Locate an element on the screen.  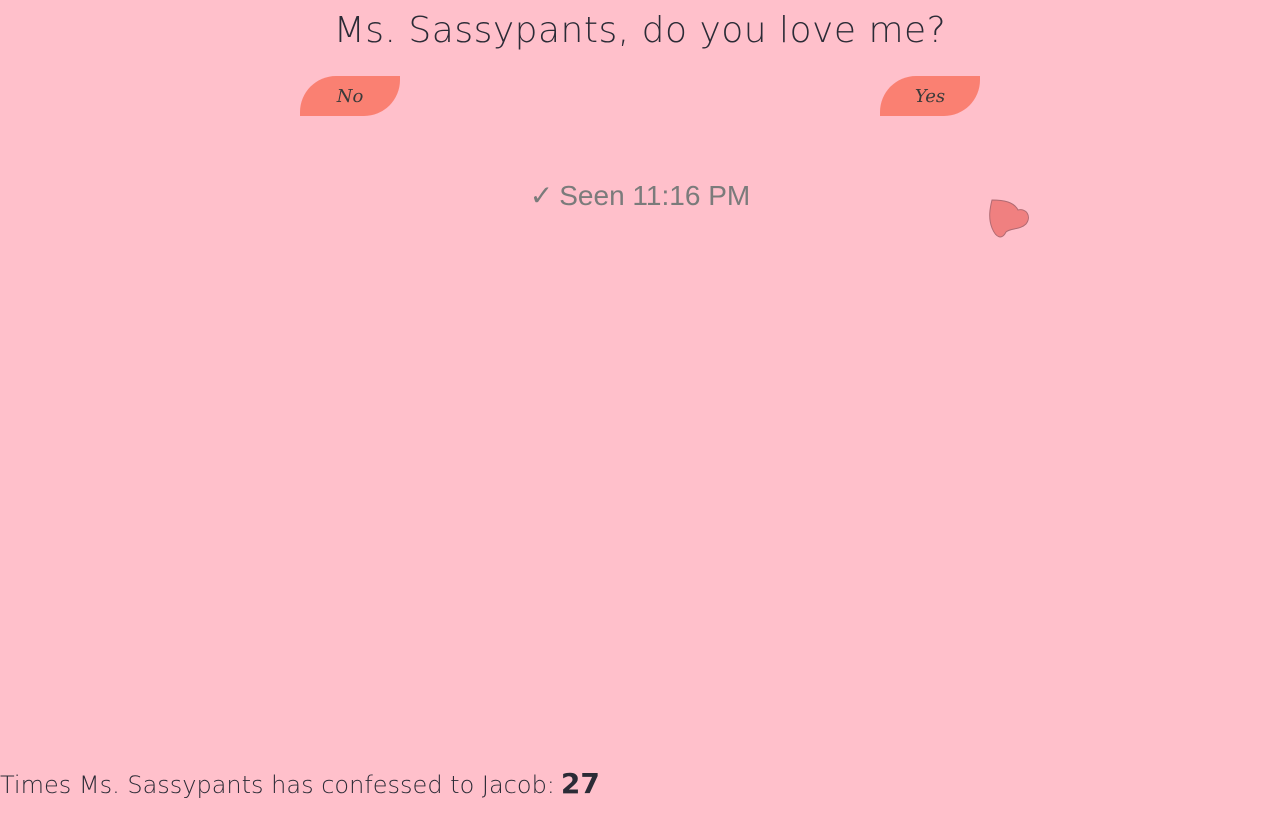
checkmark-icon: ✓ is located at coordinates (541, 195).